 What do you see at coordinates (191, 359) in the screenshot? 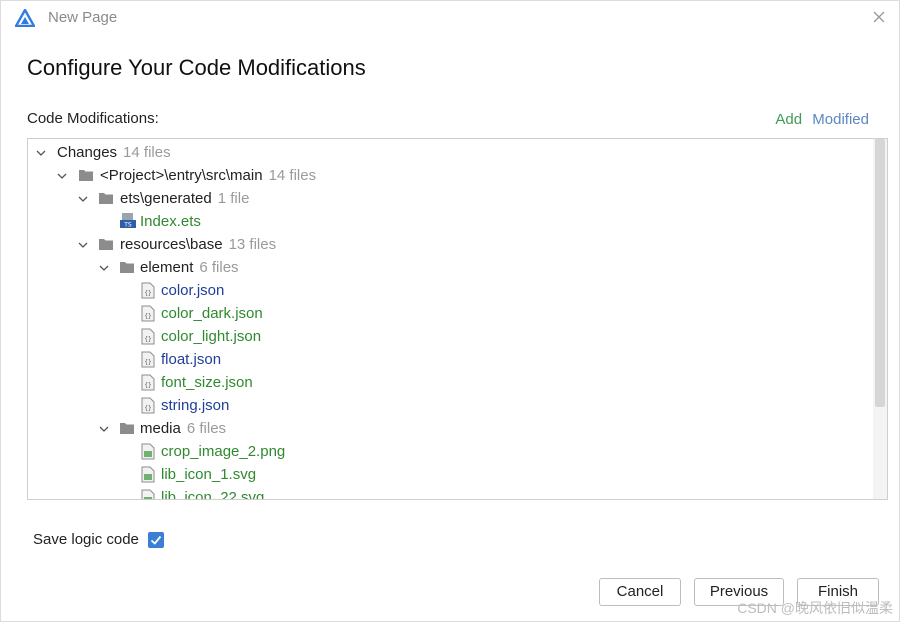
I see `file-name: float.json` at bounding box center [191, 359].